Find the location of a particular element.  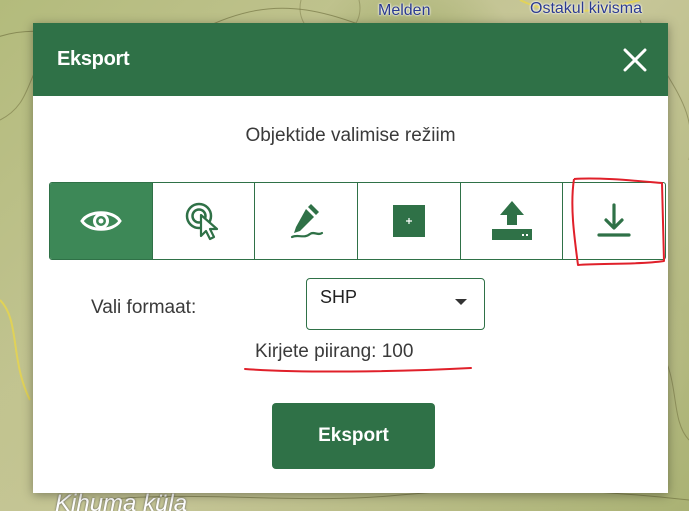

format-row: Vali formaat: SHP is located at coordinates (350, 306).